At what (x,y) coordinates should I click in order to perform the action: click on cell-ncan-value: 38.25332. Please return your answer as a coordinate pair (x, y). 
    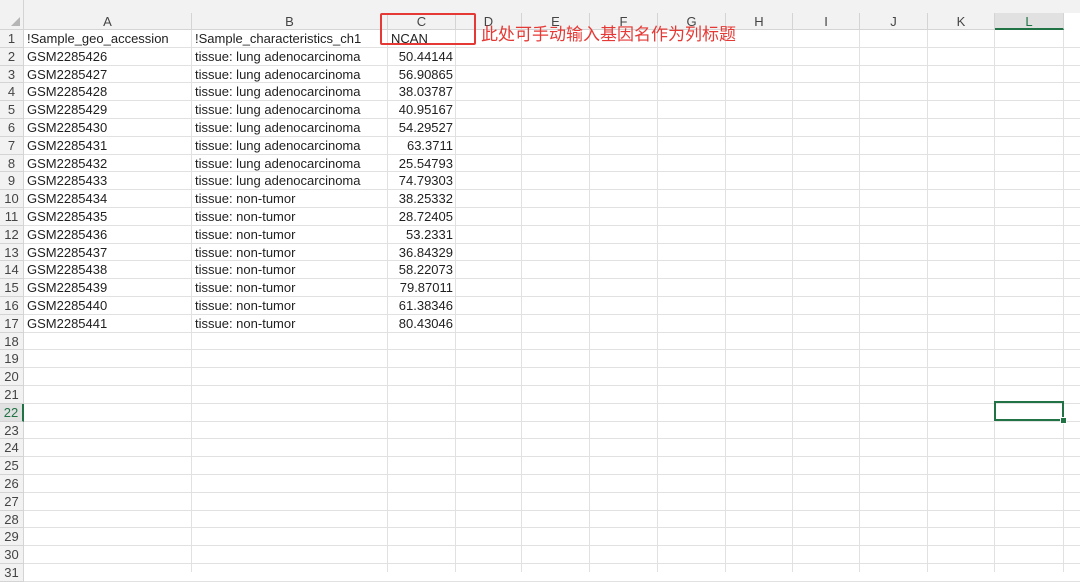
    Looking at the image, I should click on (422, 199).